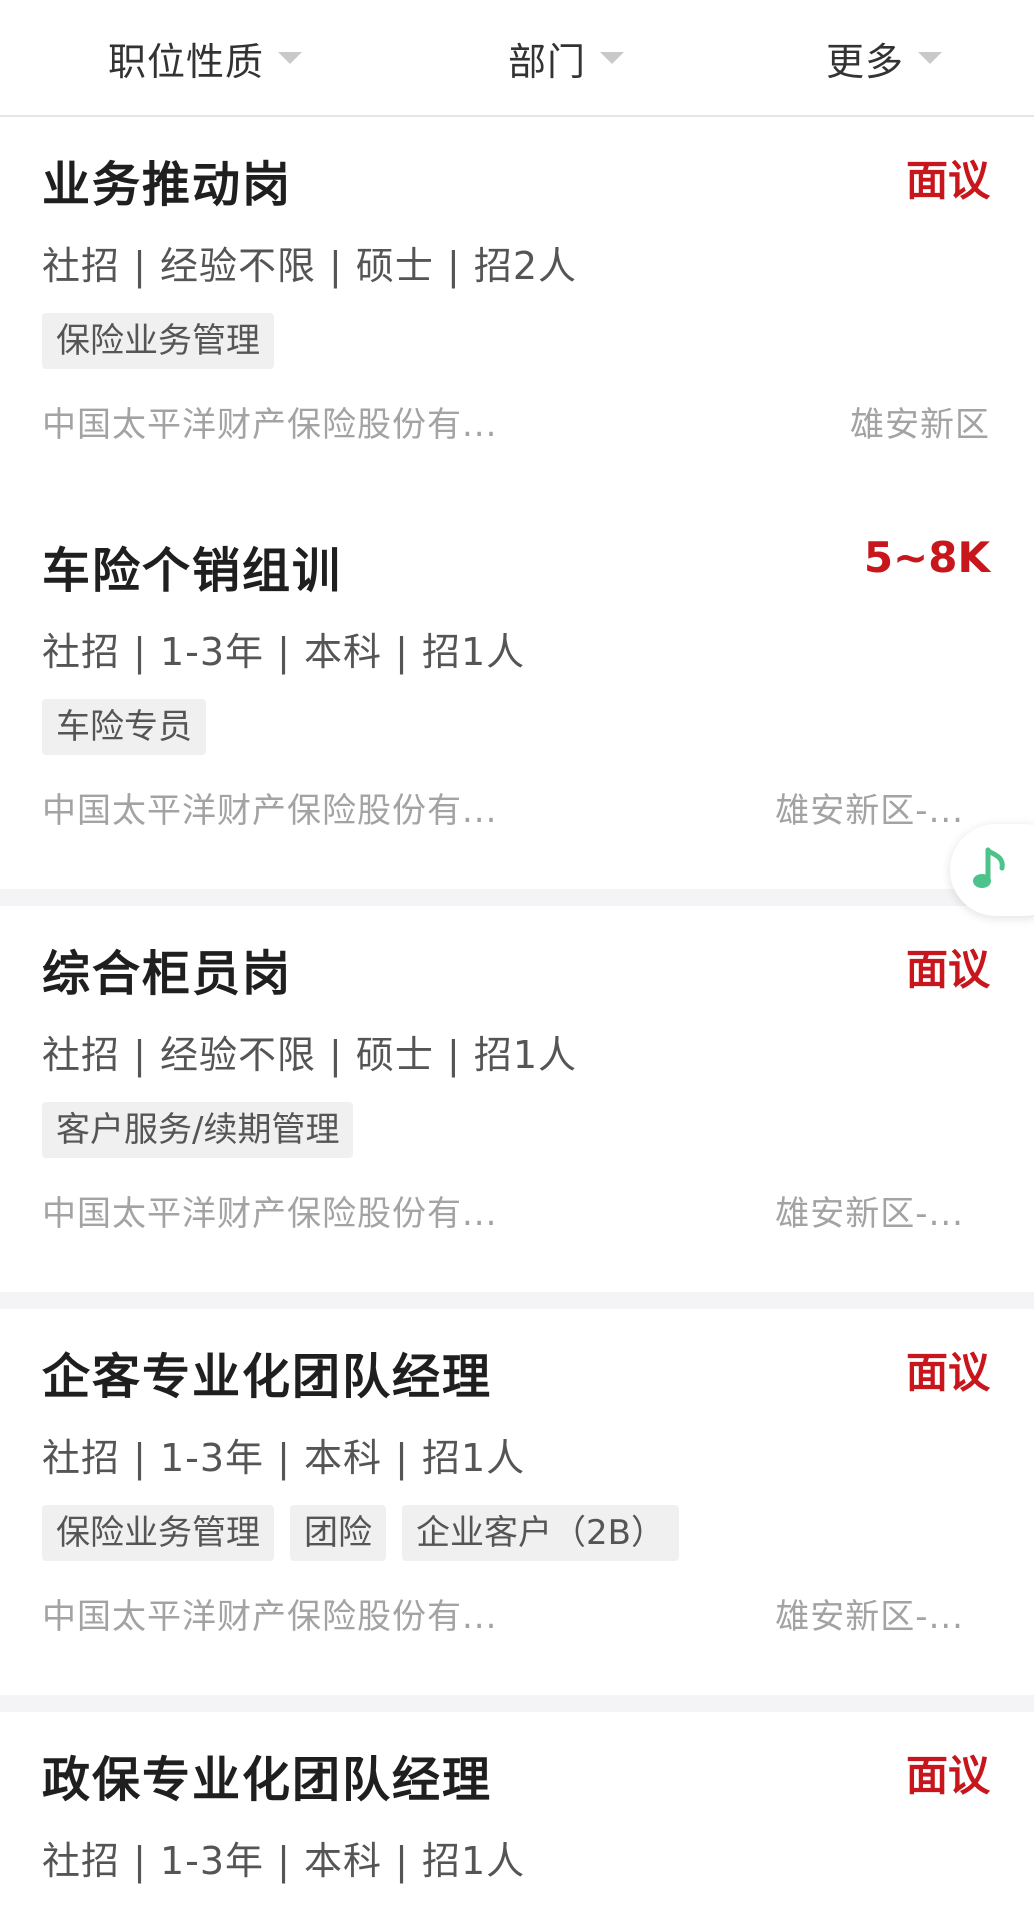  Describe the element at coordinates (547, 61) in the screenshot. I see `filter-department-label: 部门` at that location.